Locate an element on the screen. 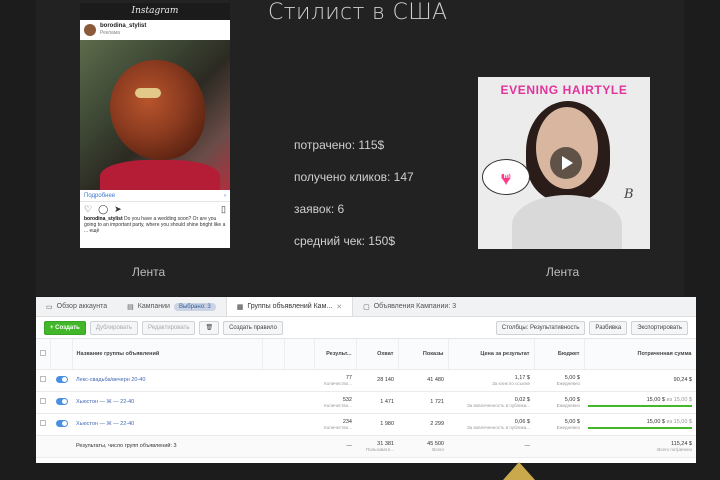  summary-cost: — is located at coordinates (491, 446).